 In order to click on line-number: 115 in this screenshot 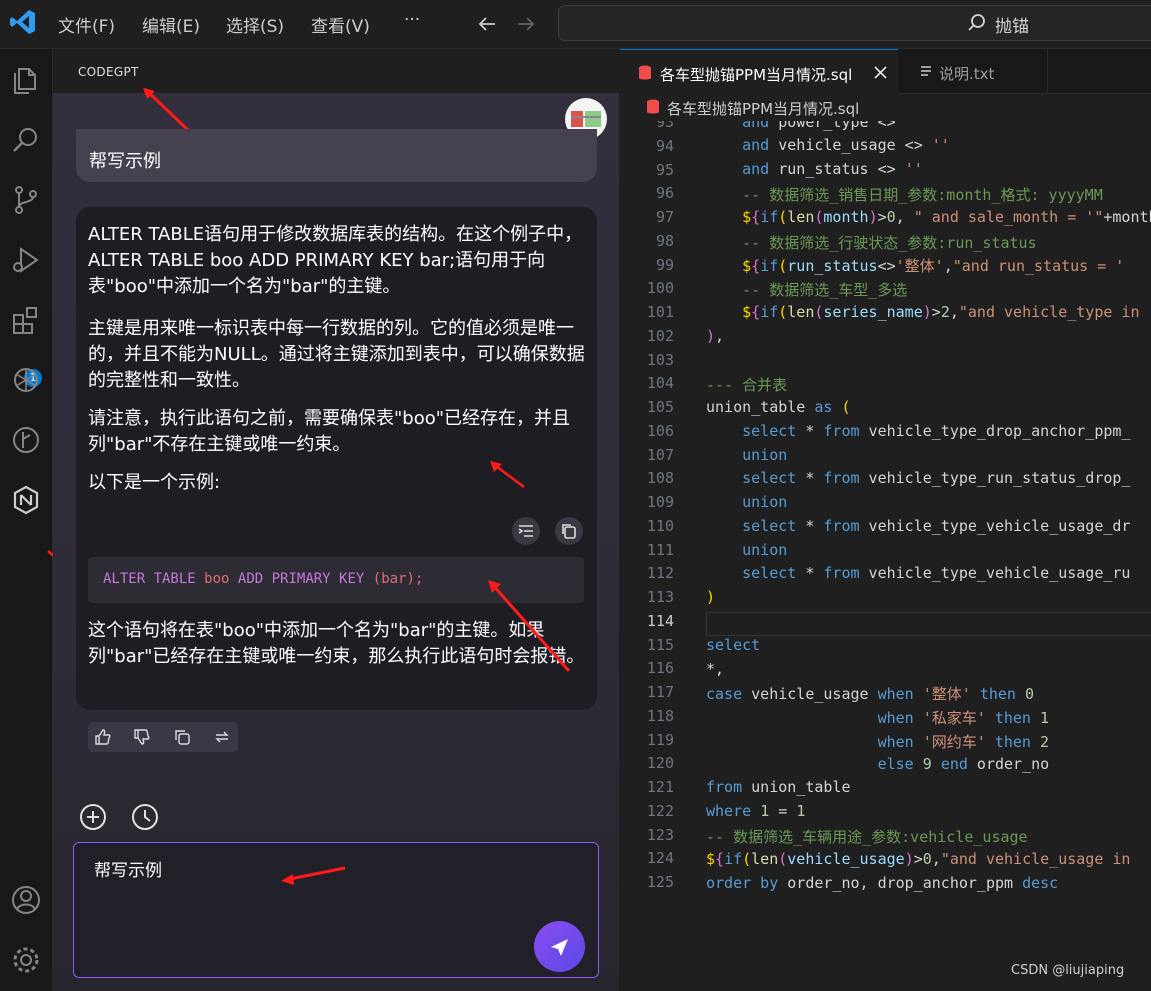, I will do `click(660, 644)`.